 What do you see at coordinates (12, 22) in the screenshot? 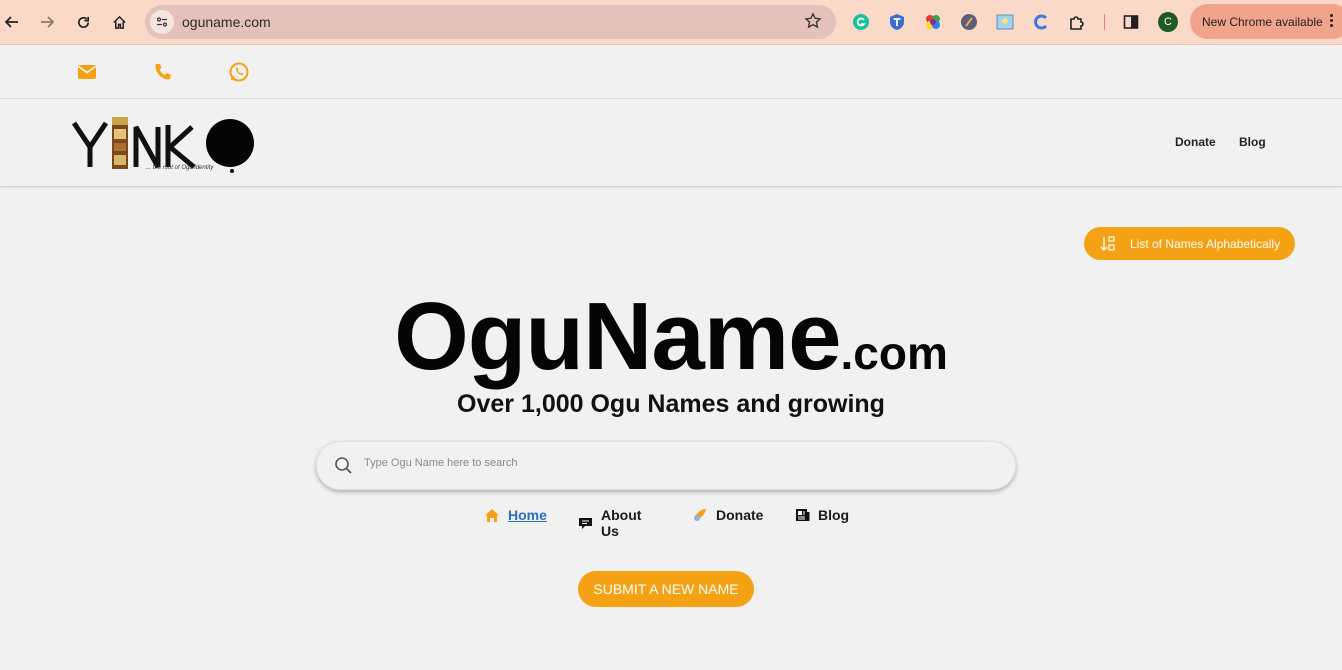
I see `back-icon` at bounding box center [12, 22].